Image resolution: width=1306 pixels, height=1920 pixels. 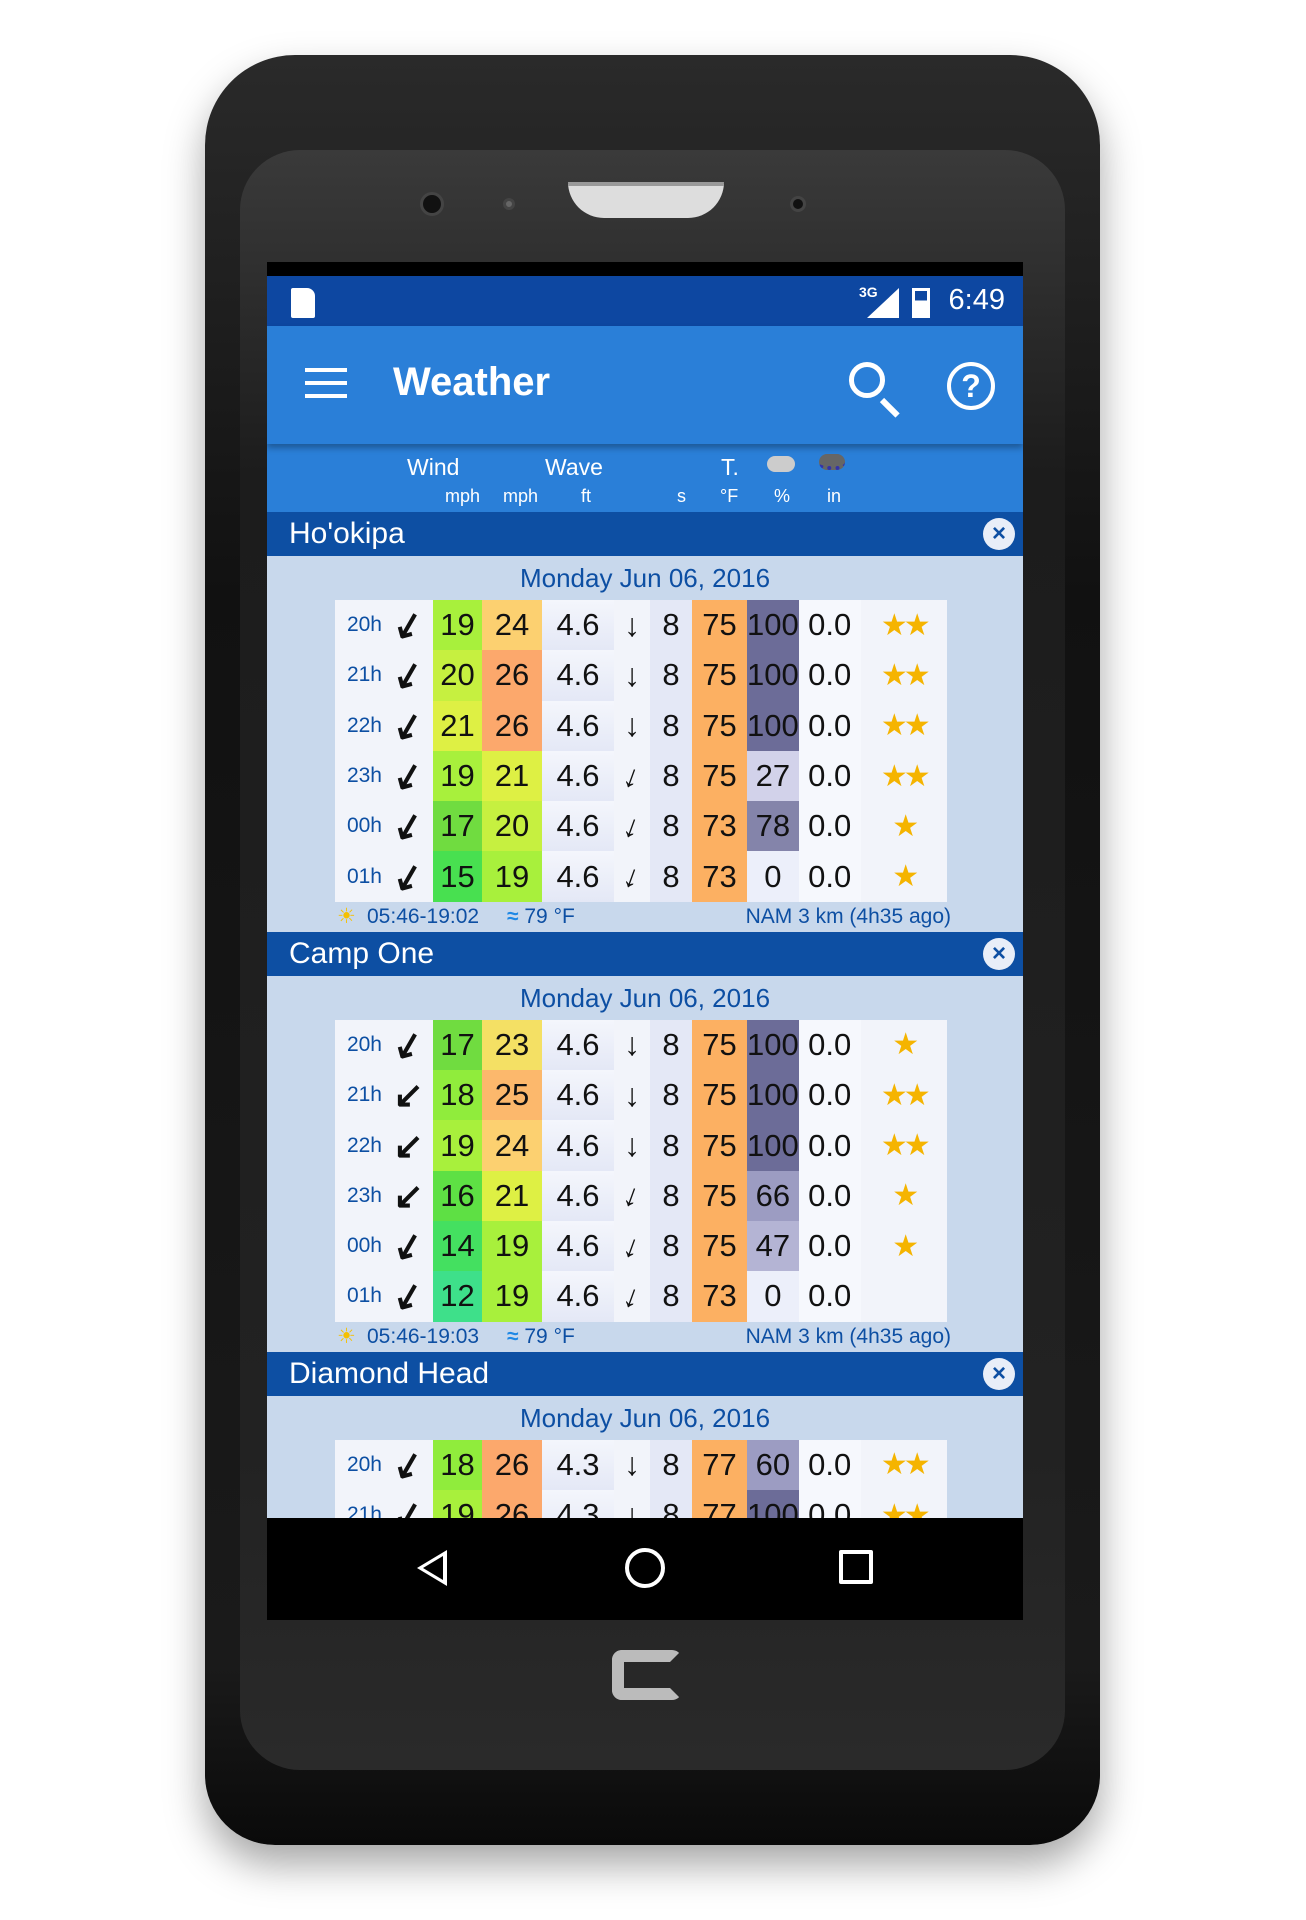 What do you see at coordinates (512, 826) in the screenshot?
I see `wind-gust: 20` at bounding box center [512, 826].